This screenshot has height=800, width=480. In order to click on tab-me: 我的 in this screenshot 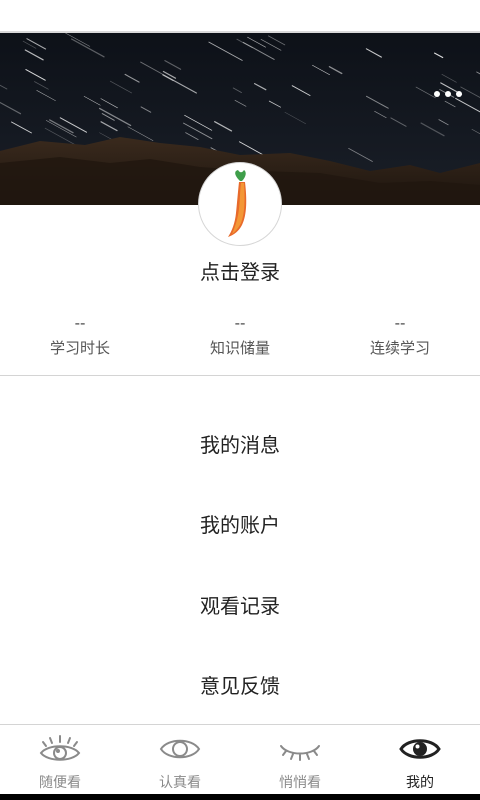, I will do `click(420, 760)`.